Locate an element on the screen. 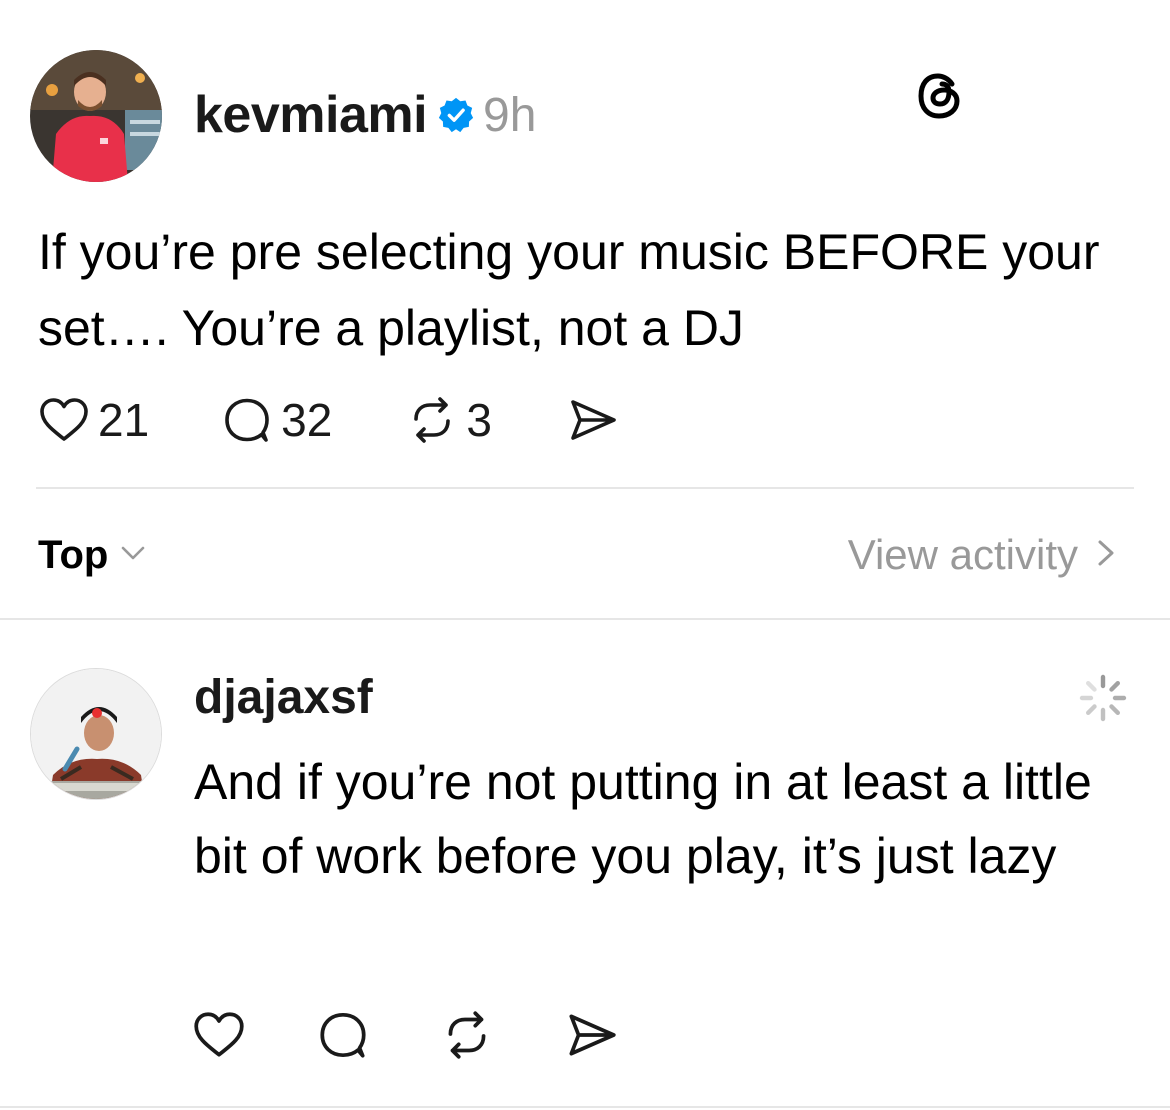  threads-logo-icon is located at coordinates (940, 96).